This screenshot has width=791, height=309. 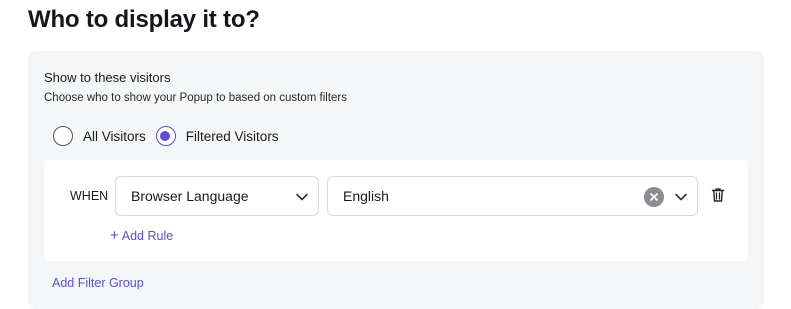 I want to click on radio-checked-icon, so click(x=165, y=136).